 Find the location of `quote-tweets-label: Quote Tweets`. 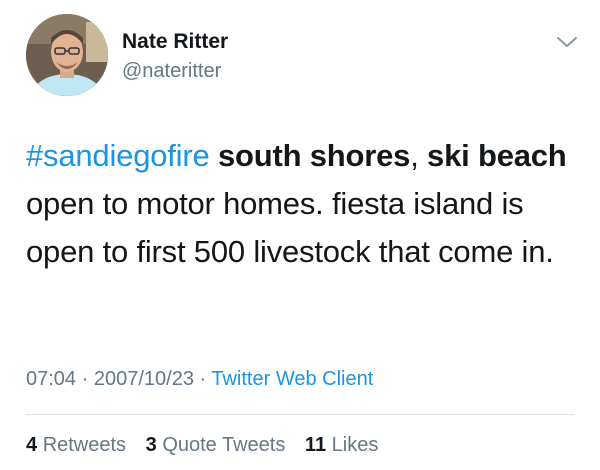

quote-tweets-label: Quote Tweets is located at coordinates (224, 445).